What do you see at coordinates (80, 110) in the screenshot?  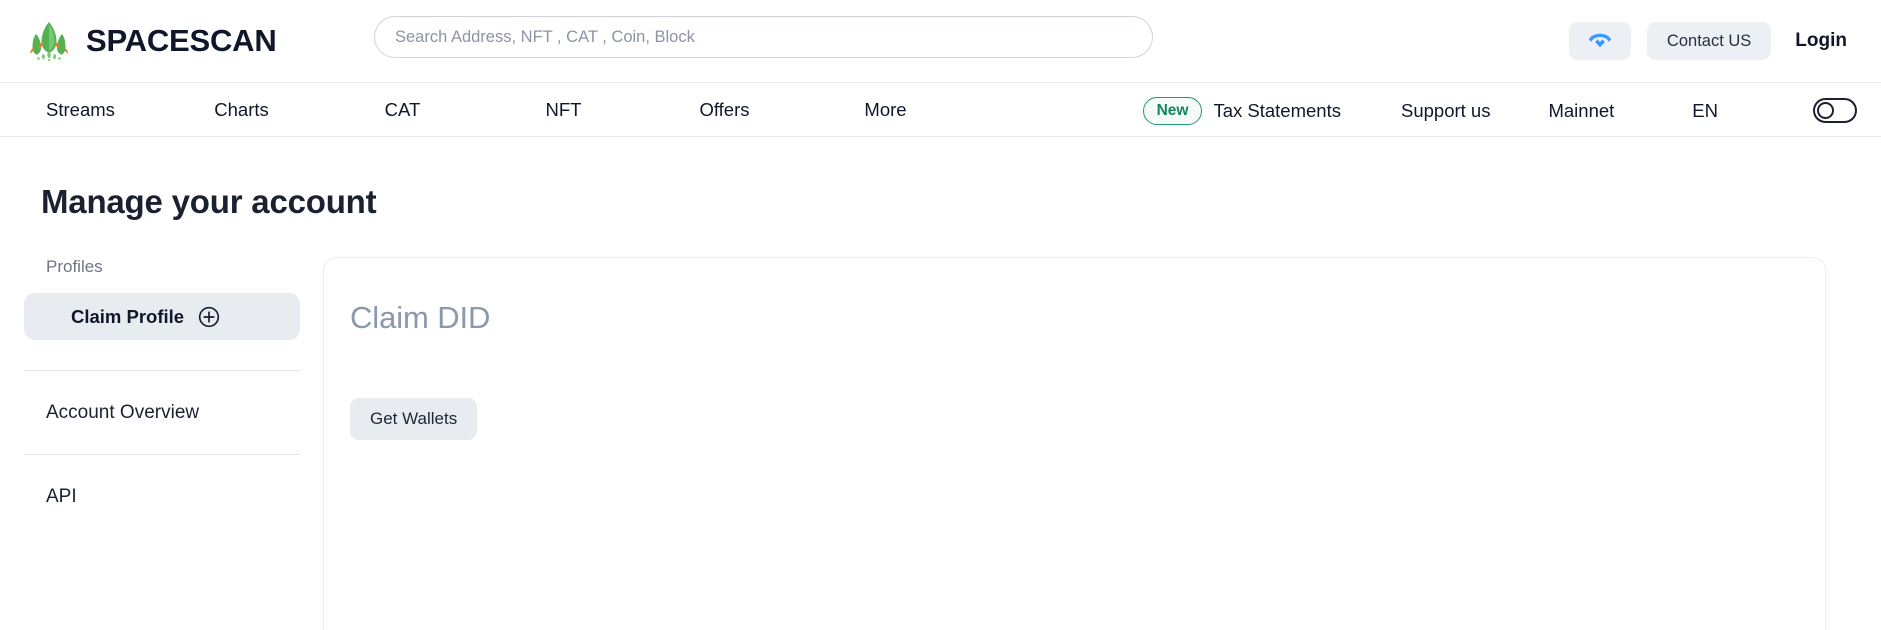 I see `nav-item-streams: Streams` at bounding box center [80, 110].